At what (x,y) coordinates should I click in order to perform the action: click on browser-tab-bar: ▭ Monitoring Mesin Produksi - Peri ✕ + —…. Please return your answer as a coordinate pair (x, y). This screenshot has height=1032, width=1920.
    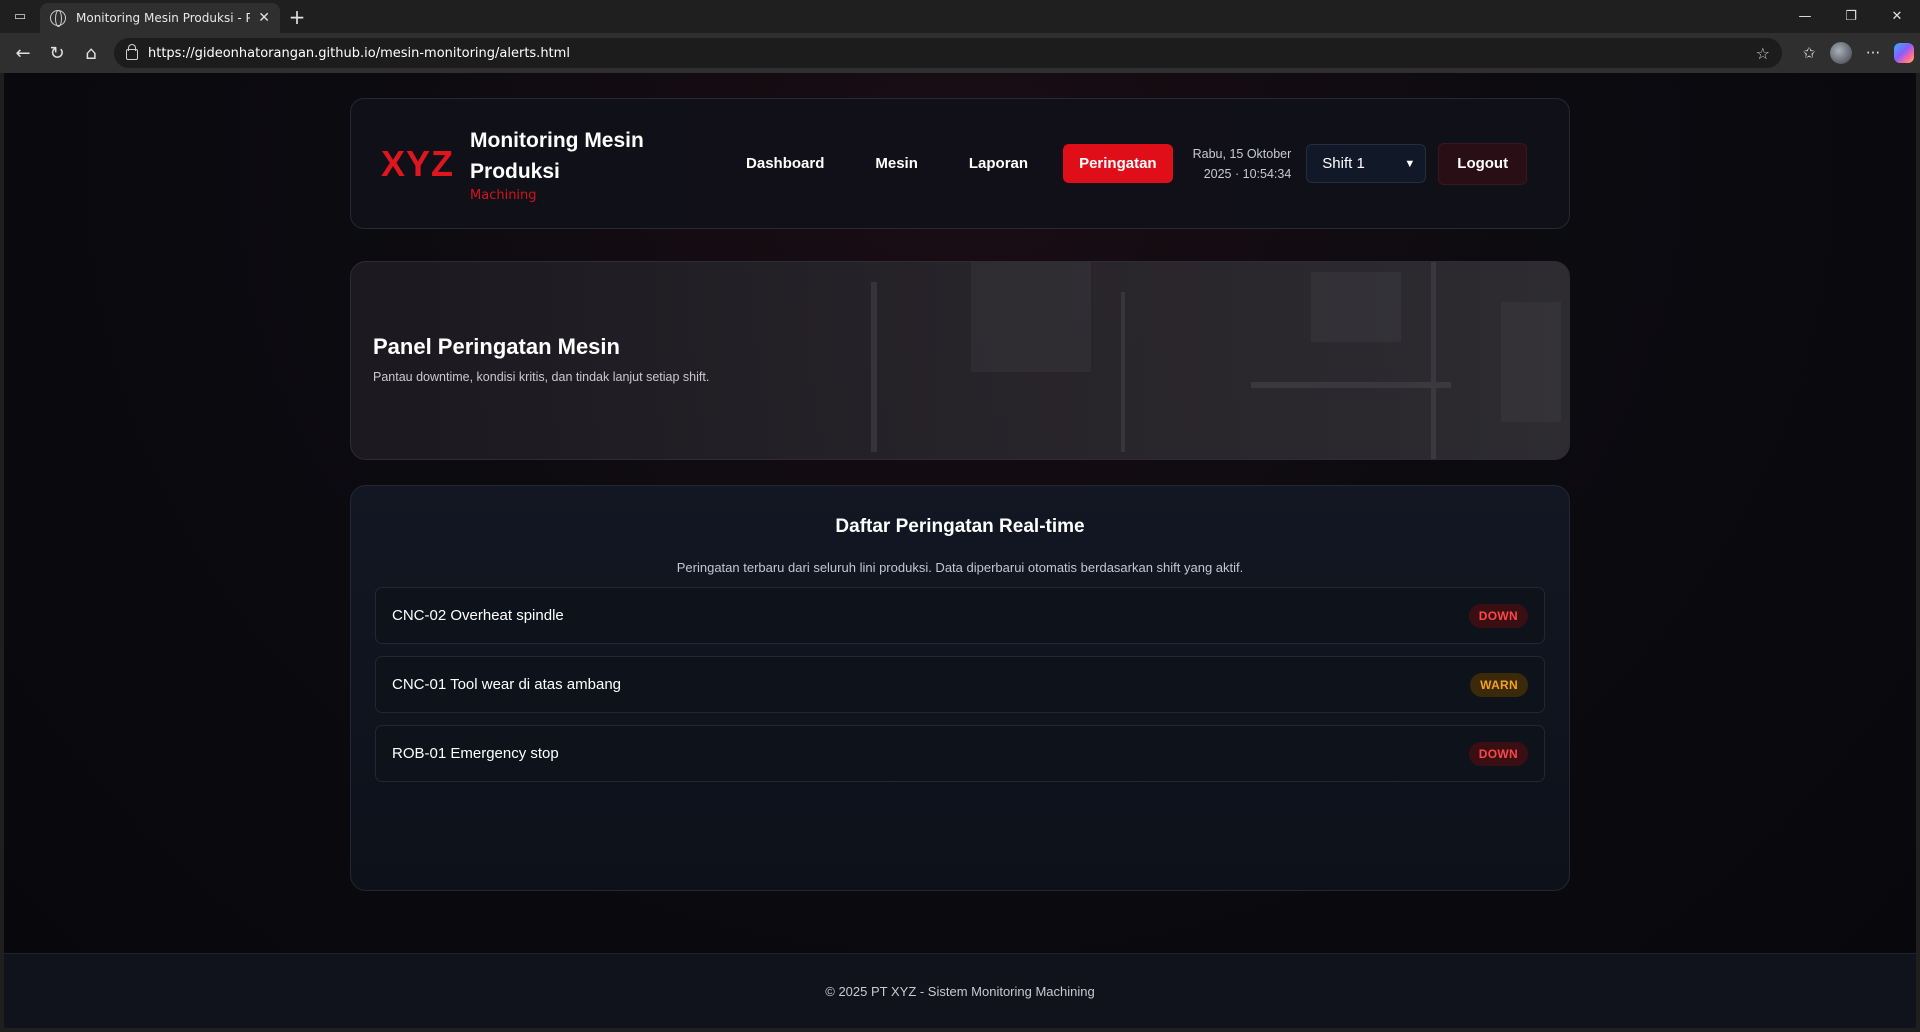
    Looking at the image, I should click on (960, 16).